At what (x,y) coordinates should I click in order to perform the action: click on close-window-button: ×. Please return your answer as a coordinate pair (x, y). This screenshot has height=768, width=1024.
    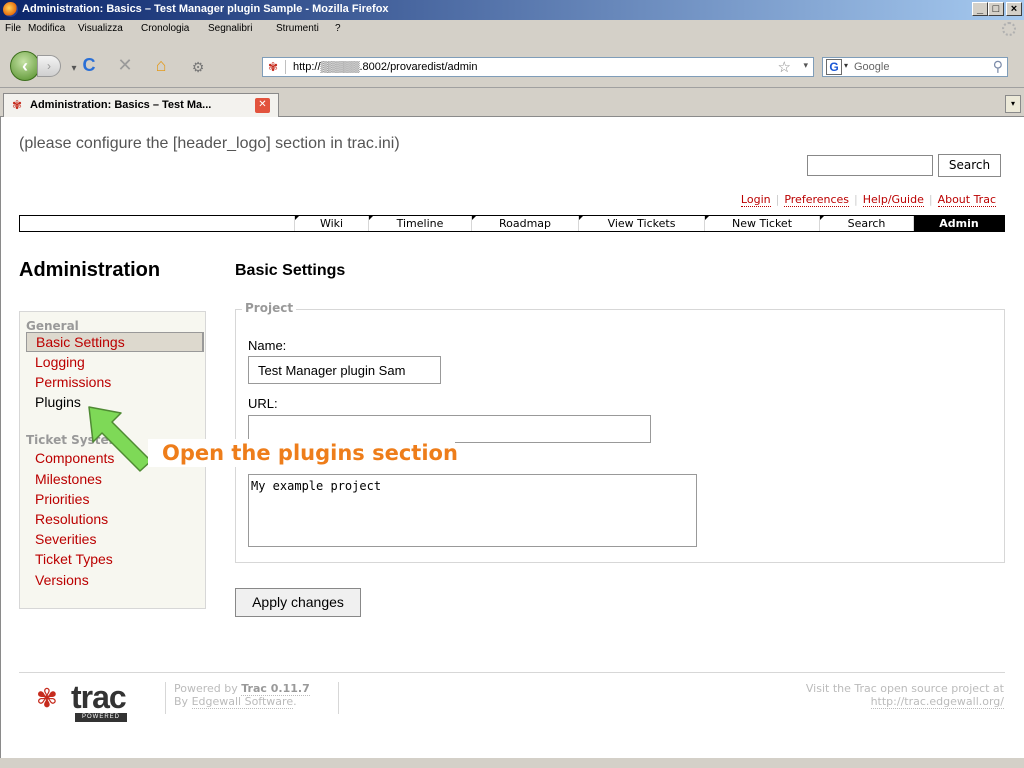
    Looking at the image, I should click on (1014, 9).